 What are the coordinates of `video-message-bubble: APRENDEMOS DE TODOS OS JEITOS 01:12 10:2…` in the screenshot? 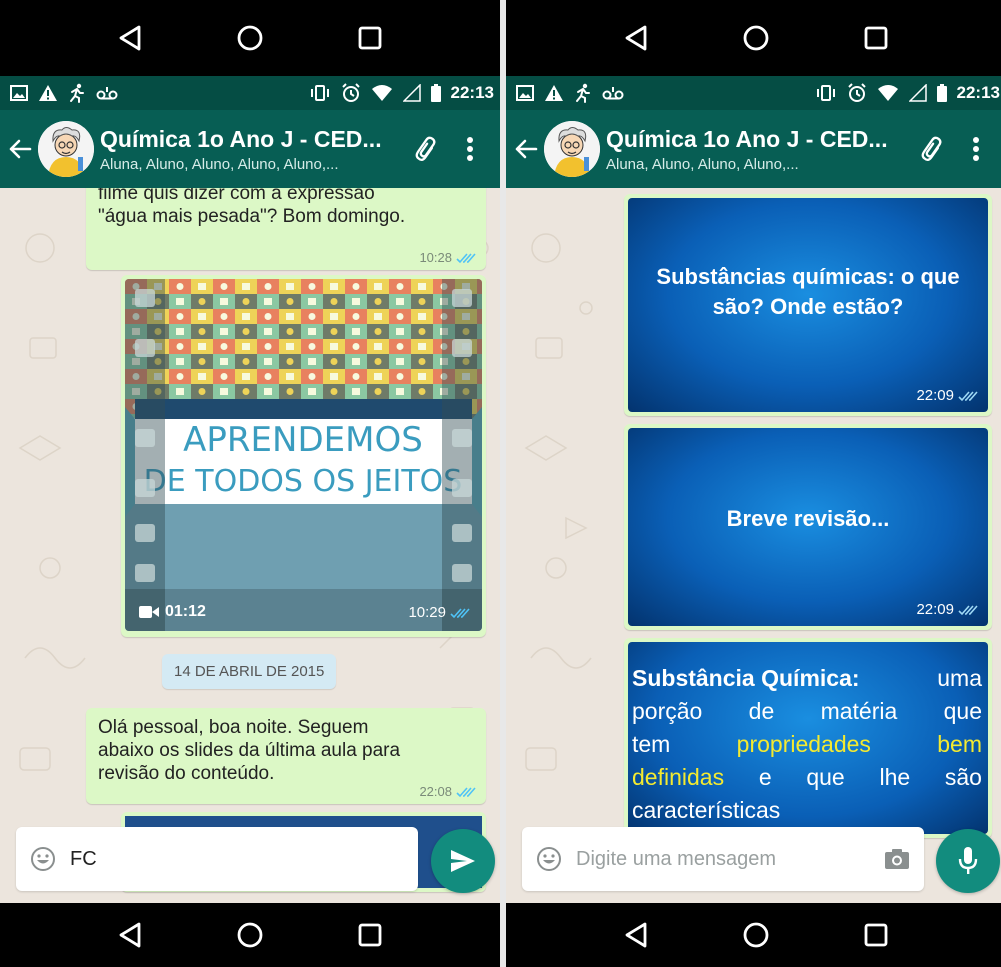 It's located at (303, 456).